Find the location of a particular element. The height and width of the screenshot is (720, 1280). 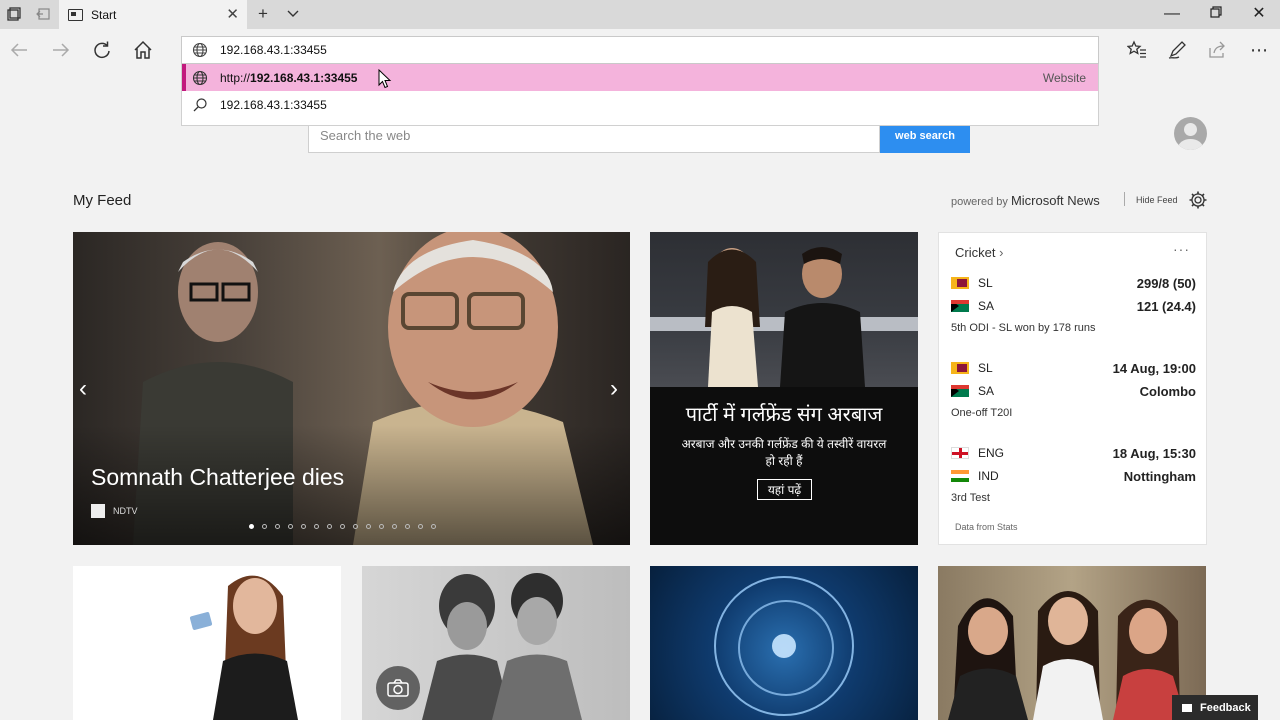

tab-actions-icon is located at coordinates (14, 14).